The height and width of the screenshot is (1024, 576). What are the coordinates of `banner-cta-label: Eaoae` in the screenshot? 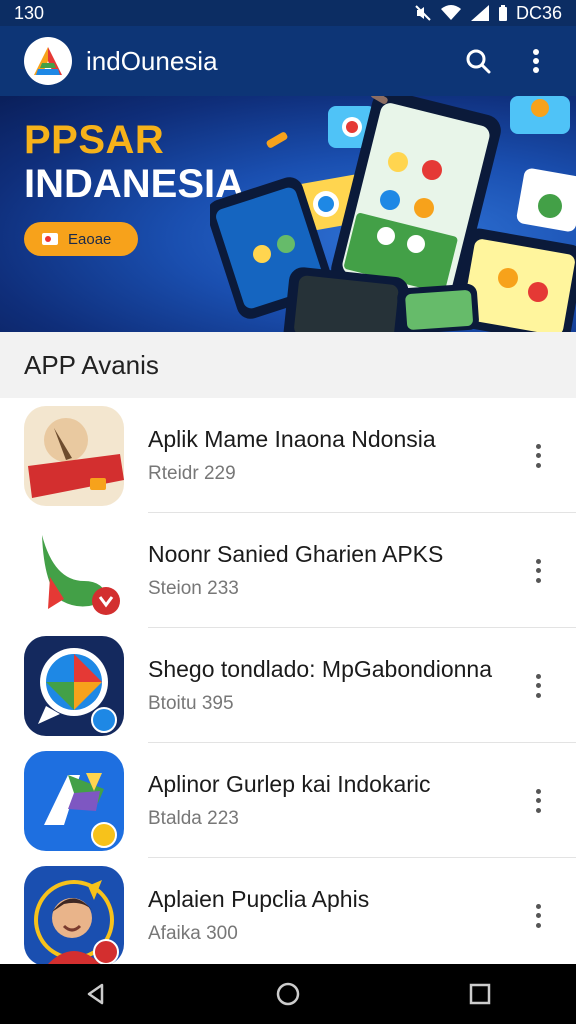 It's located at (90, 239).